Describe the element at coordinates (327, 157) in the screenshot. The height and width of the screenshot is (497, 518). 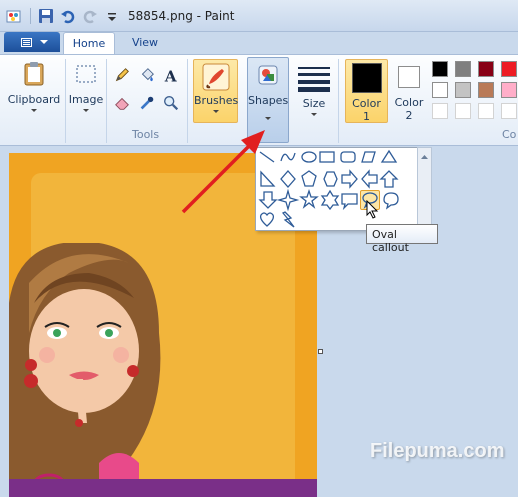
I see `rectangle-shape-icon` at that location.